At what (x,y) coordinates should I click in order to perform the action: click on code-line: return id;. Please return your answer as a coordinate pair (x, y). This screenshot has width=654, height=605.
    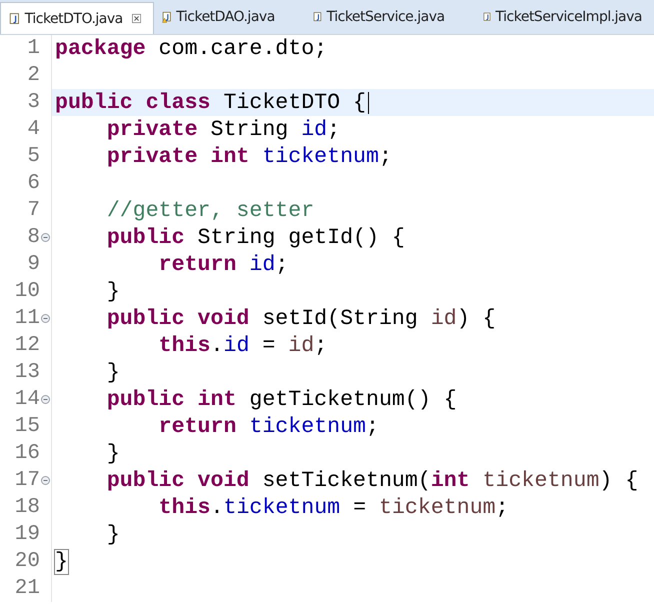
    Looking at the image, I should click on (223, 264).